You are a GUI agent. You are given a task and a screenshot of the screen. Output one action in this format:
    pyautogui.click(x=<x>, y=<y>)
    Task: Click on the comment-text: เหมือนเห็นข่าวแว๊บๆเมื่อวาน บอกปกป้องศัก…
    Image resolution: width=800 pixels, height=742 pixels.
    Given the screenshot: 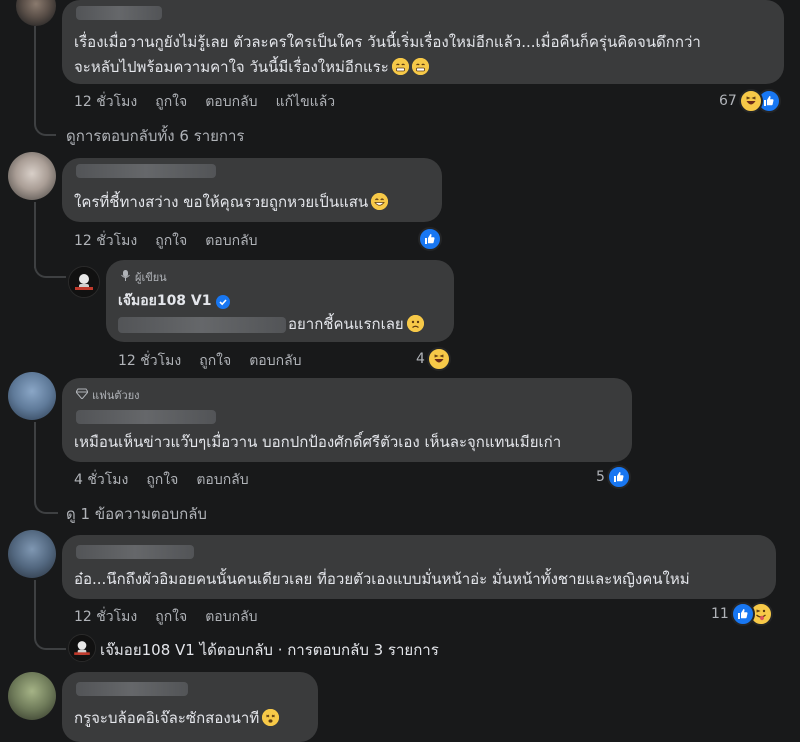 What is the action you would take?
    pyautogui.click(x=318, y=442)
    